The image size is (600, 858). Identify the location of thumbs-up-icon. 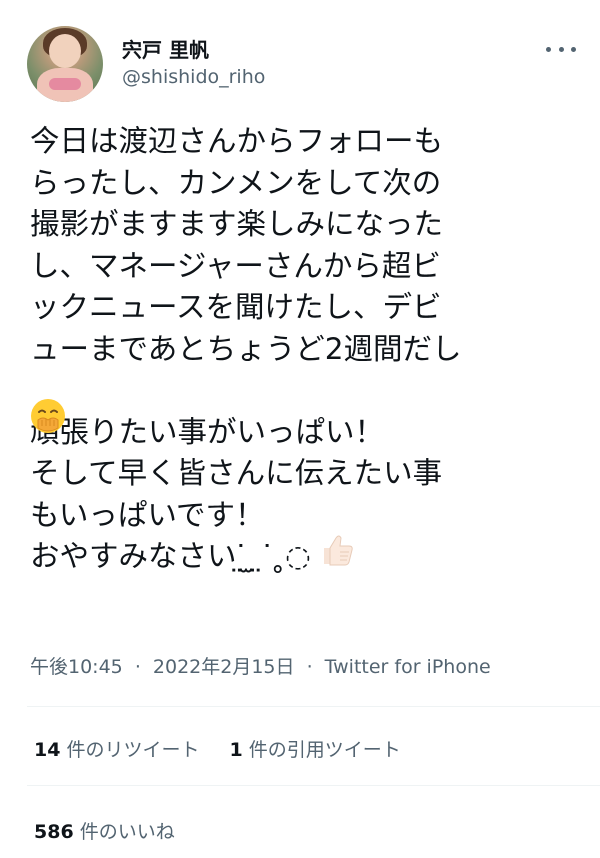
(338, 550).